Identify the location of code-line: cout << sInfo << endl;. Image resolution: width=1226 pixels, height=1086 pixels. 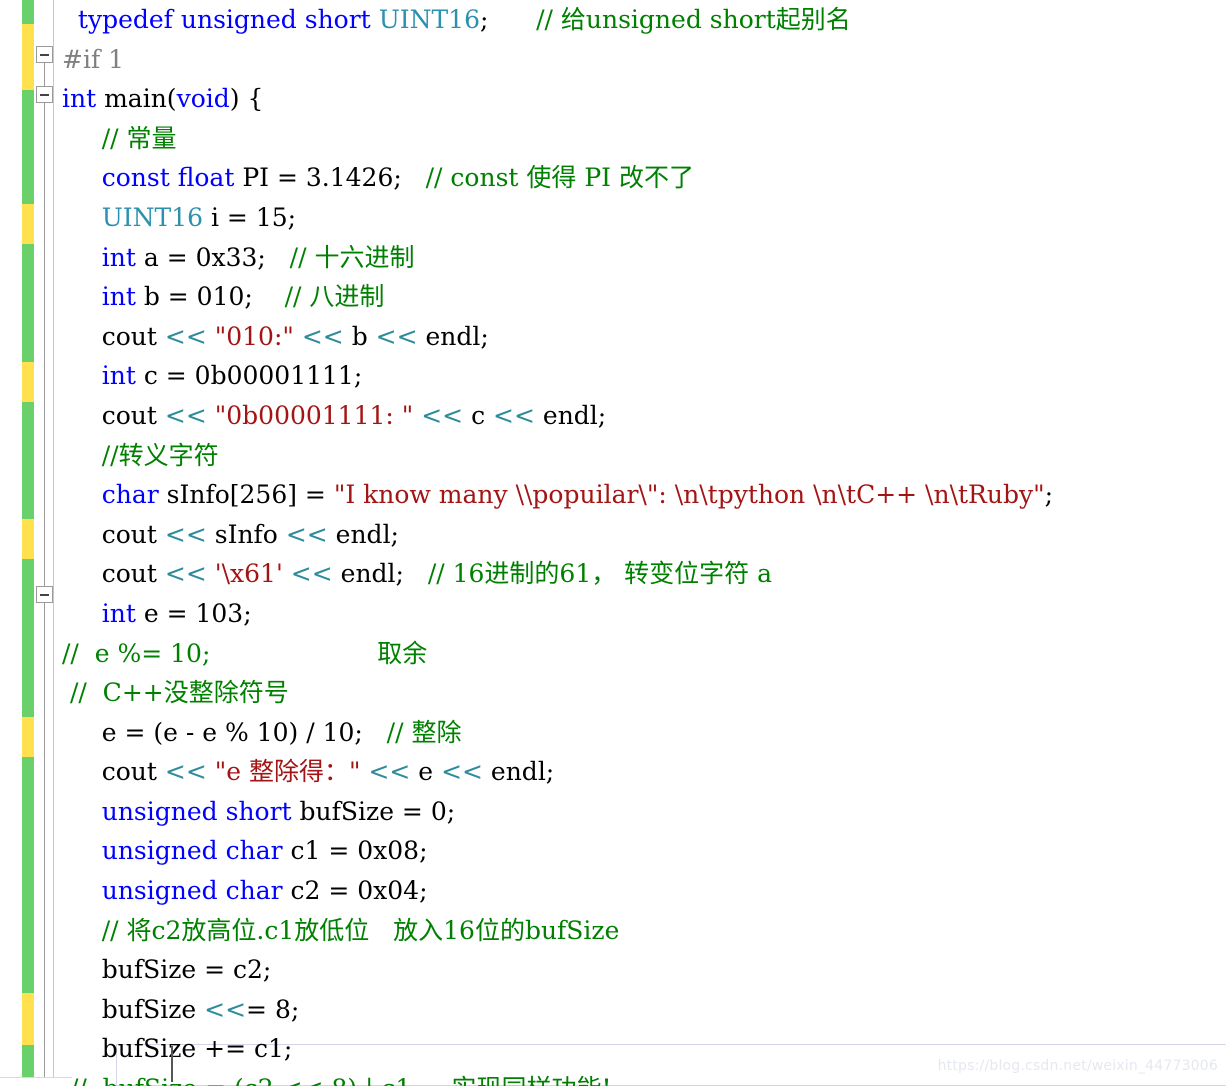
(640, 535).